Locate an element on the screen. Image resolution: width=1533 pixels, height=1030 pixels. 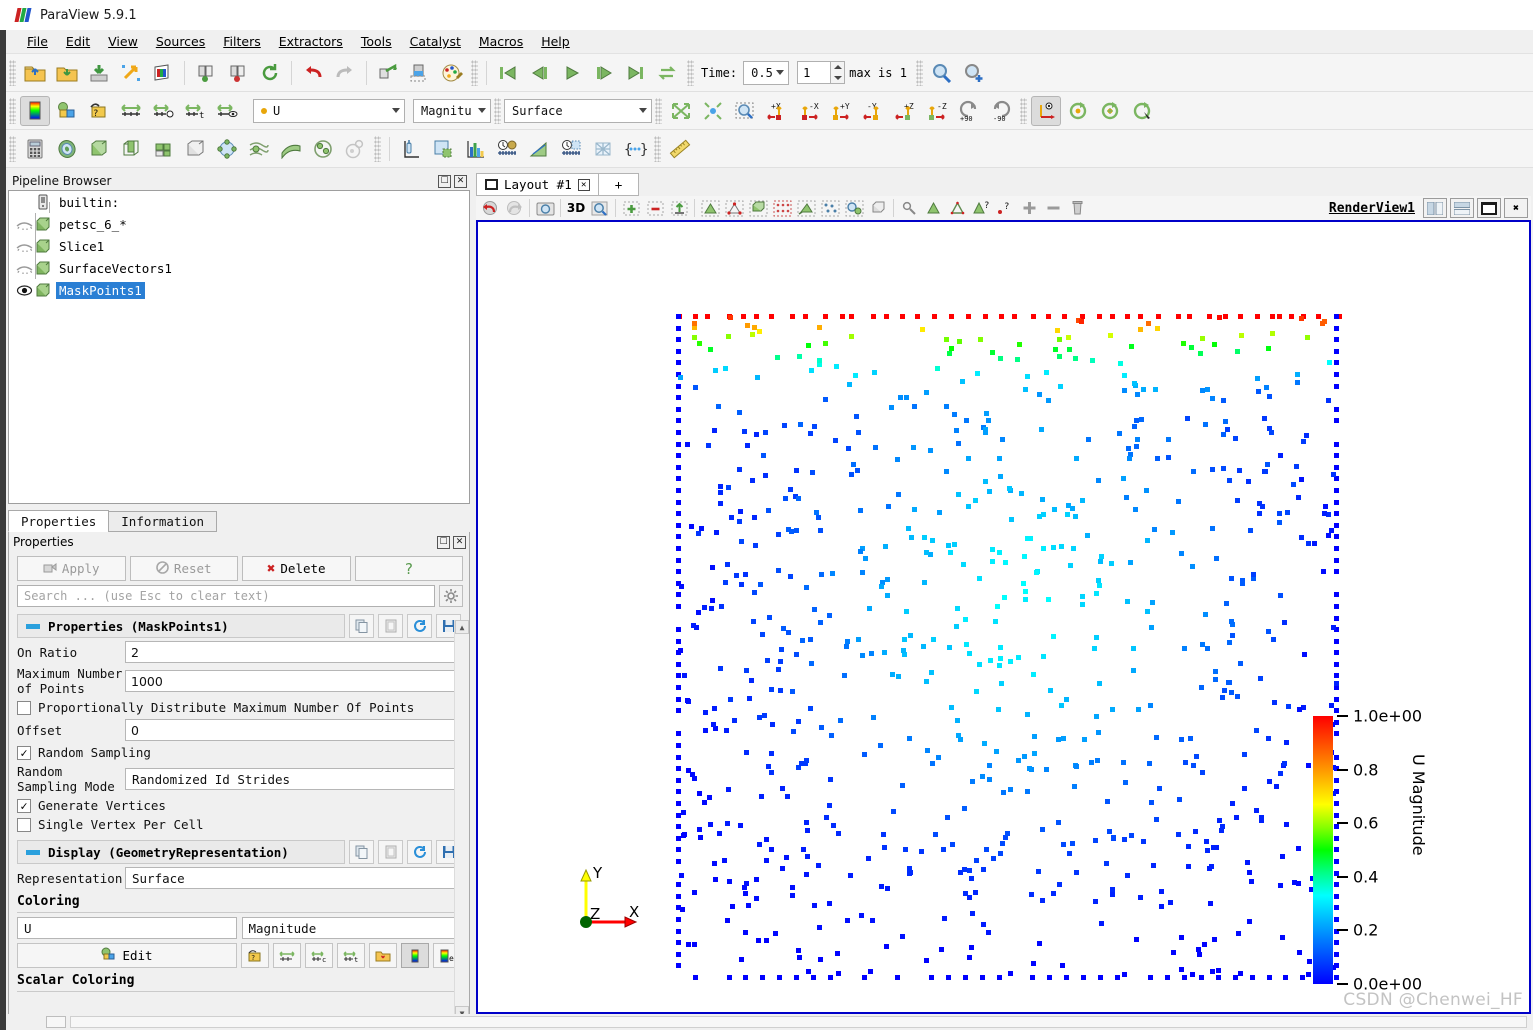
properties-float-button: ☐ is located at coordinates (443, 542).